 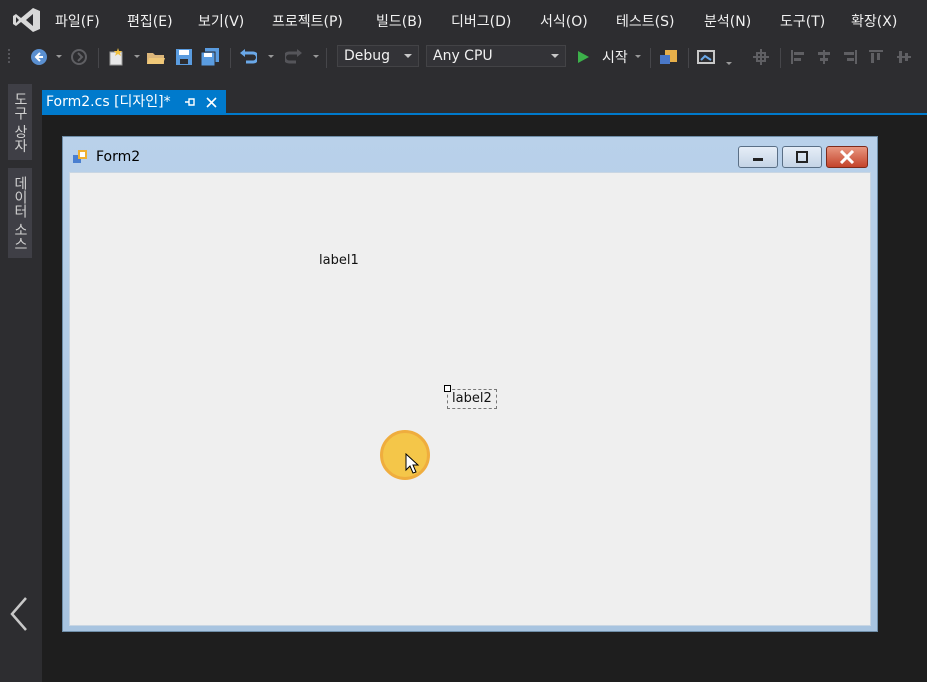 What do you see at coordinates (802, 21) in the screenshot?
I see `menu-tools: 도구(T)` at bounding box center [802, 21].